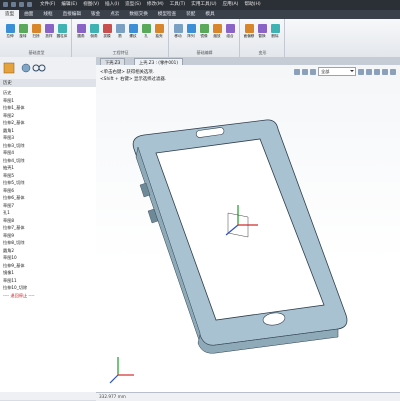 The width and height of the screenshot is (400, 401). I want to click on tree-item-label: 草图8, so click(9, 220).